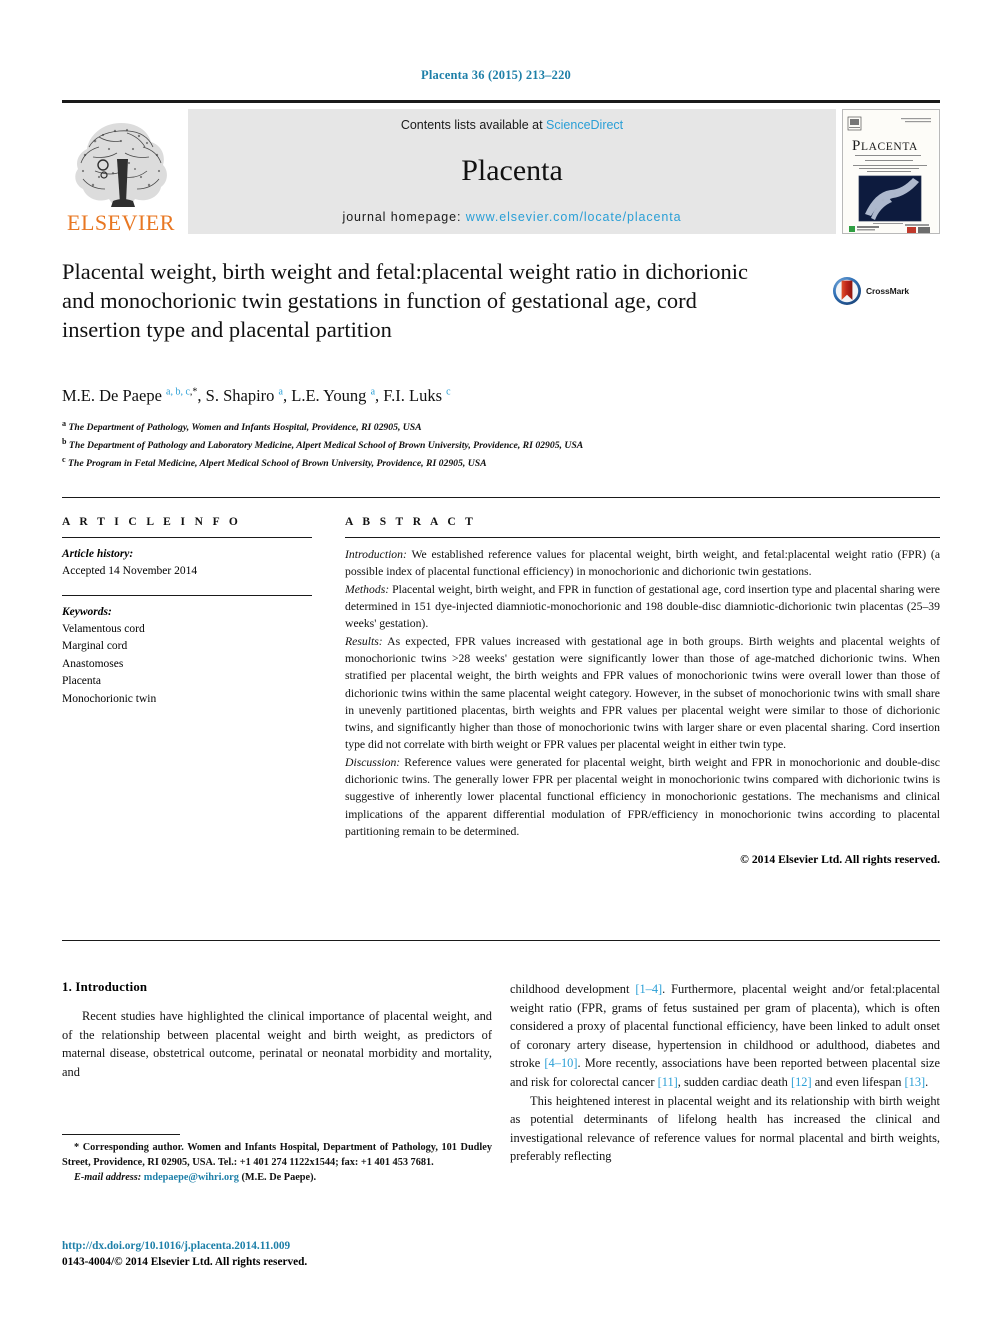 This screenshot has width=992, height=1323. What do you see at coordinates (496, 75) in the screenshot?
I see `running-head: Placenta 36 (2015) 213–220` at bounding box center [496, 75].